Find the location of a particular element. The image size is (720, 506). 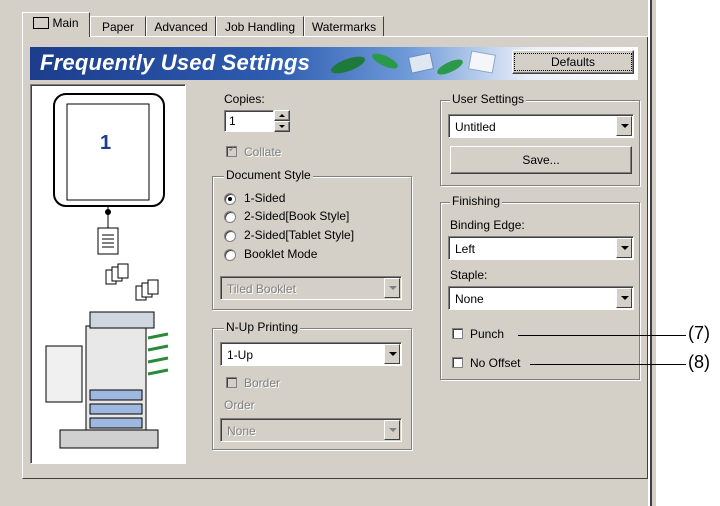

booklet-select: Tiled Booklet is located at coordinates (311, 288).